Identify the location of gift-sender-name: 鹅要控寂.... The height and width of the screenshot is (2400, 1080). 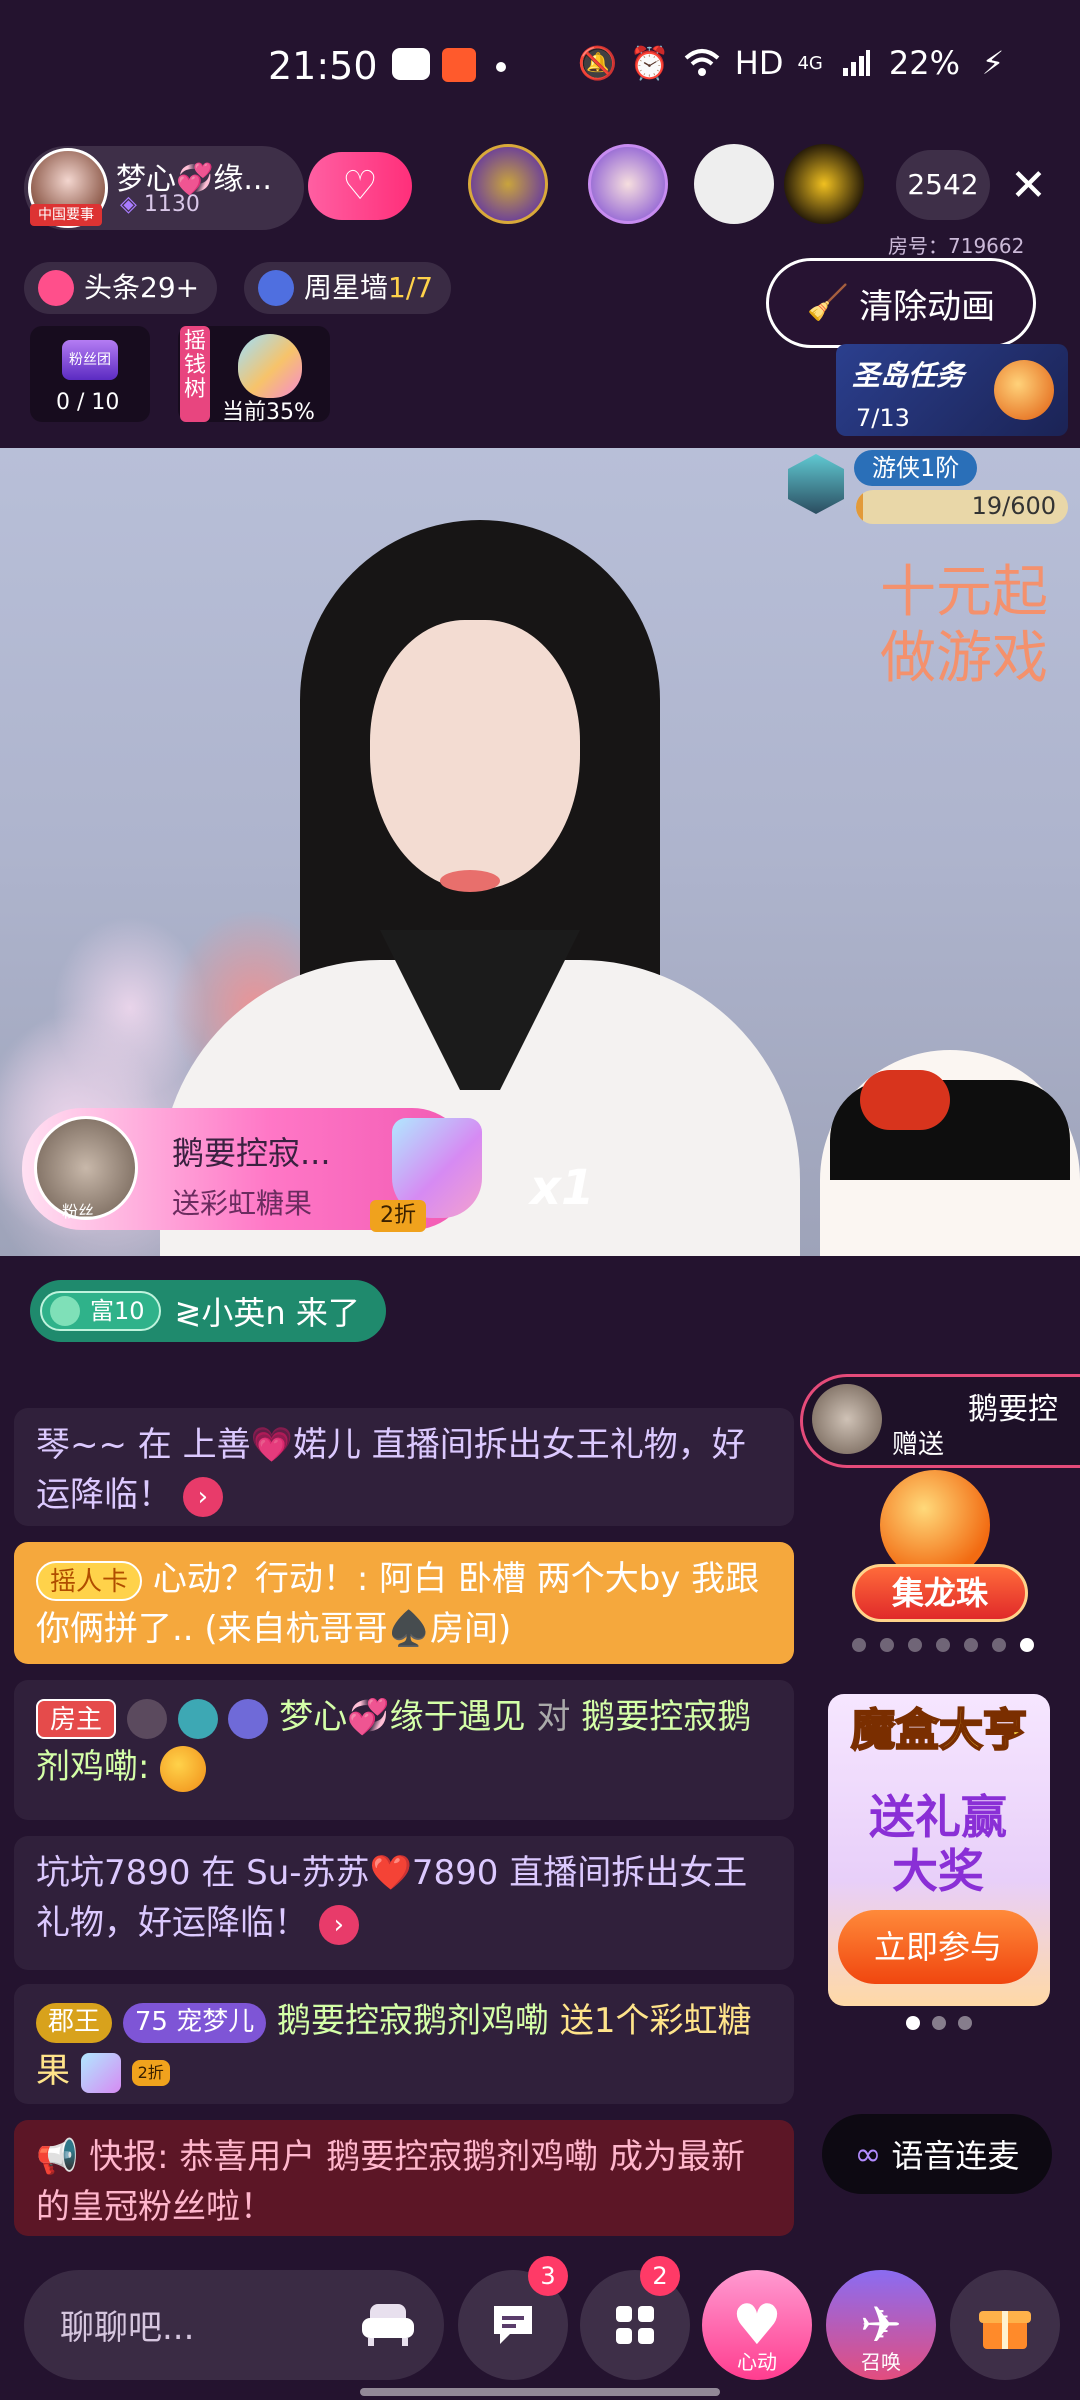
(251, 1153).